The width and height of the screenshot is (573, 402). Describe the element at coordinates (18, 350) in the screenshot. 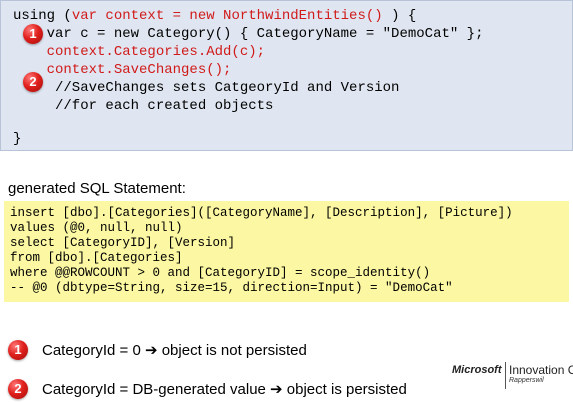

I see `legend-marker-1-icon: 1` at that location.